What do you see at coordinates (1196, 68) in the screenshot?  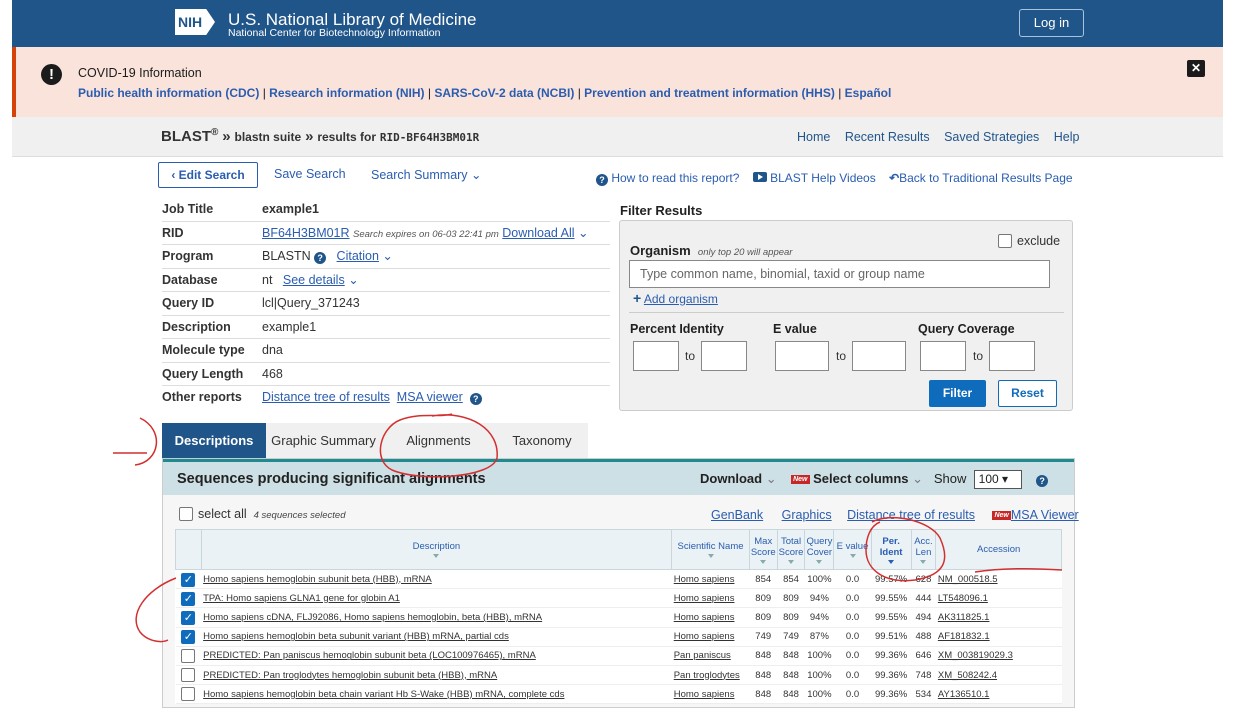 I see `close-icon: ✕` at bounding box center [1196, 68].